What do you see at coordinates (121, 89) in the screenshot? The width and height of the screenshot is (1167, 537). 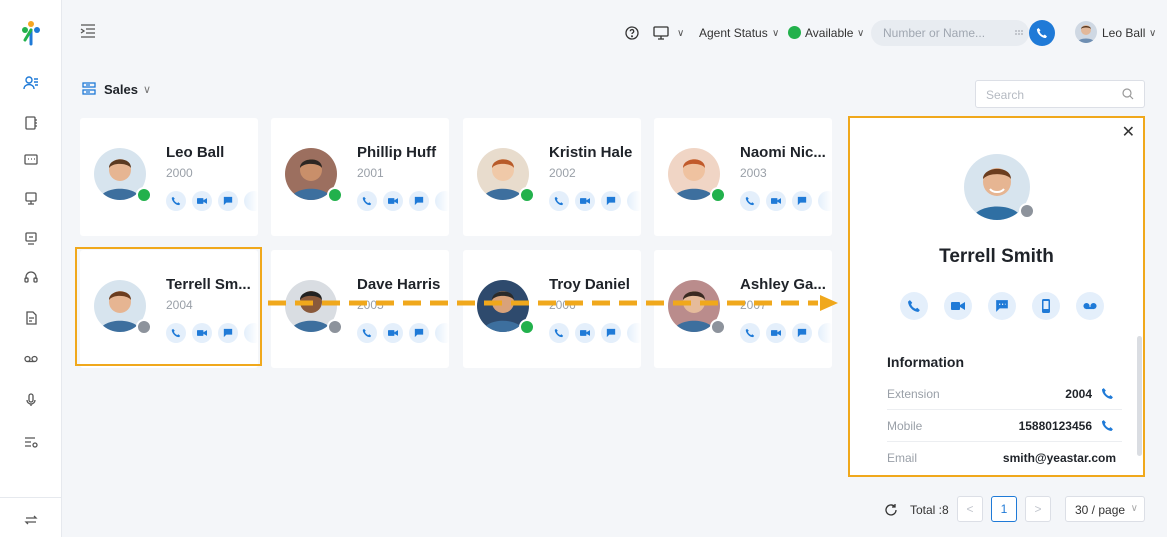 I see `group-selector: Sales` at bounding box center [121, 89].